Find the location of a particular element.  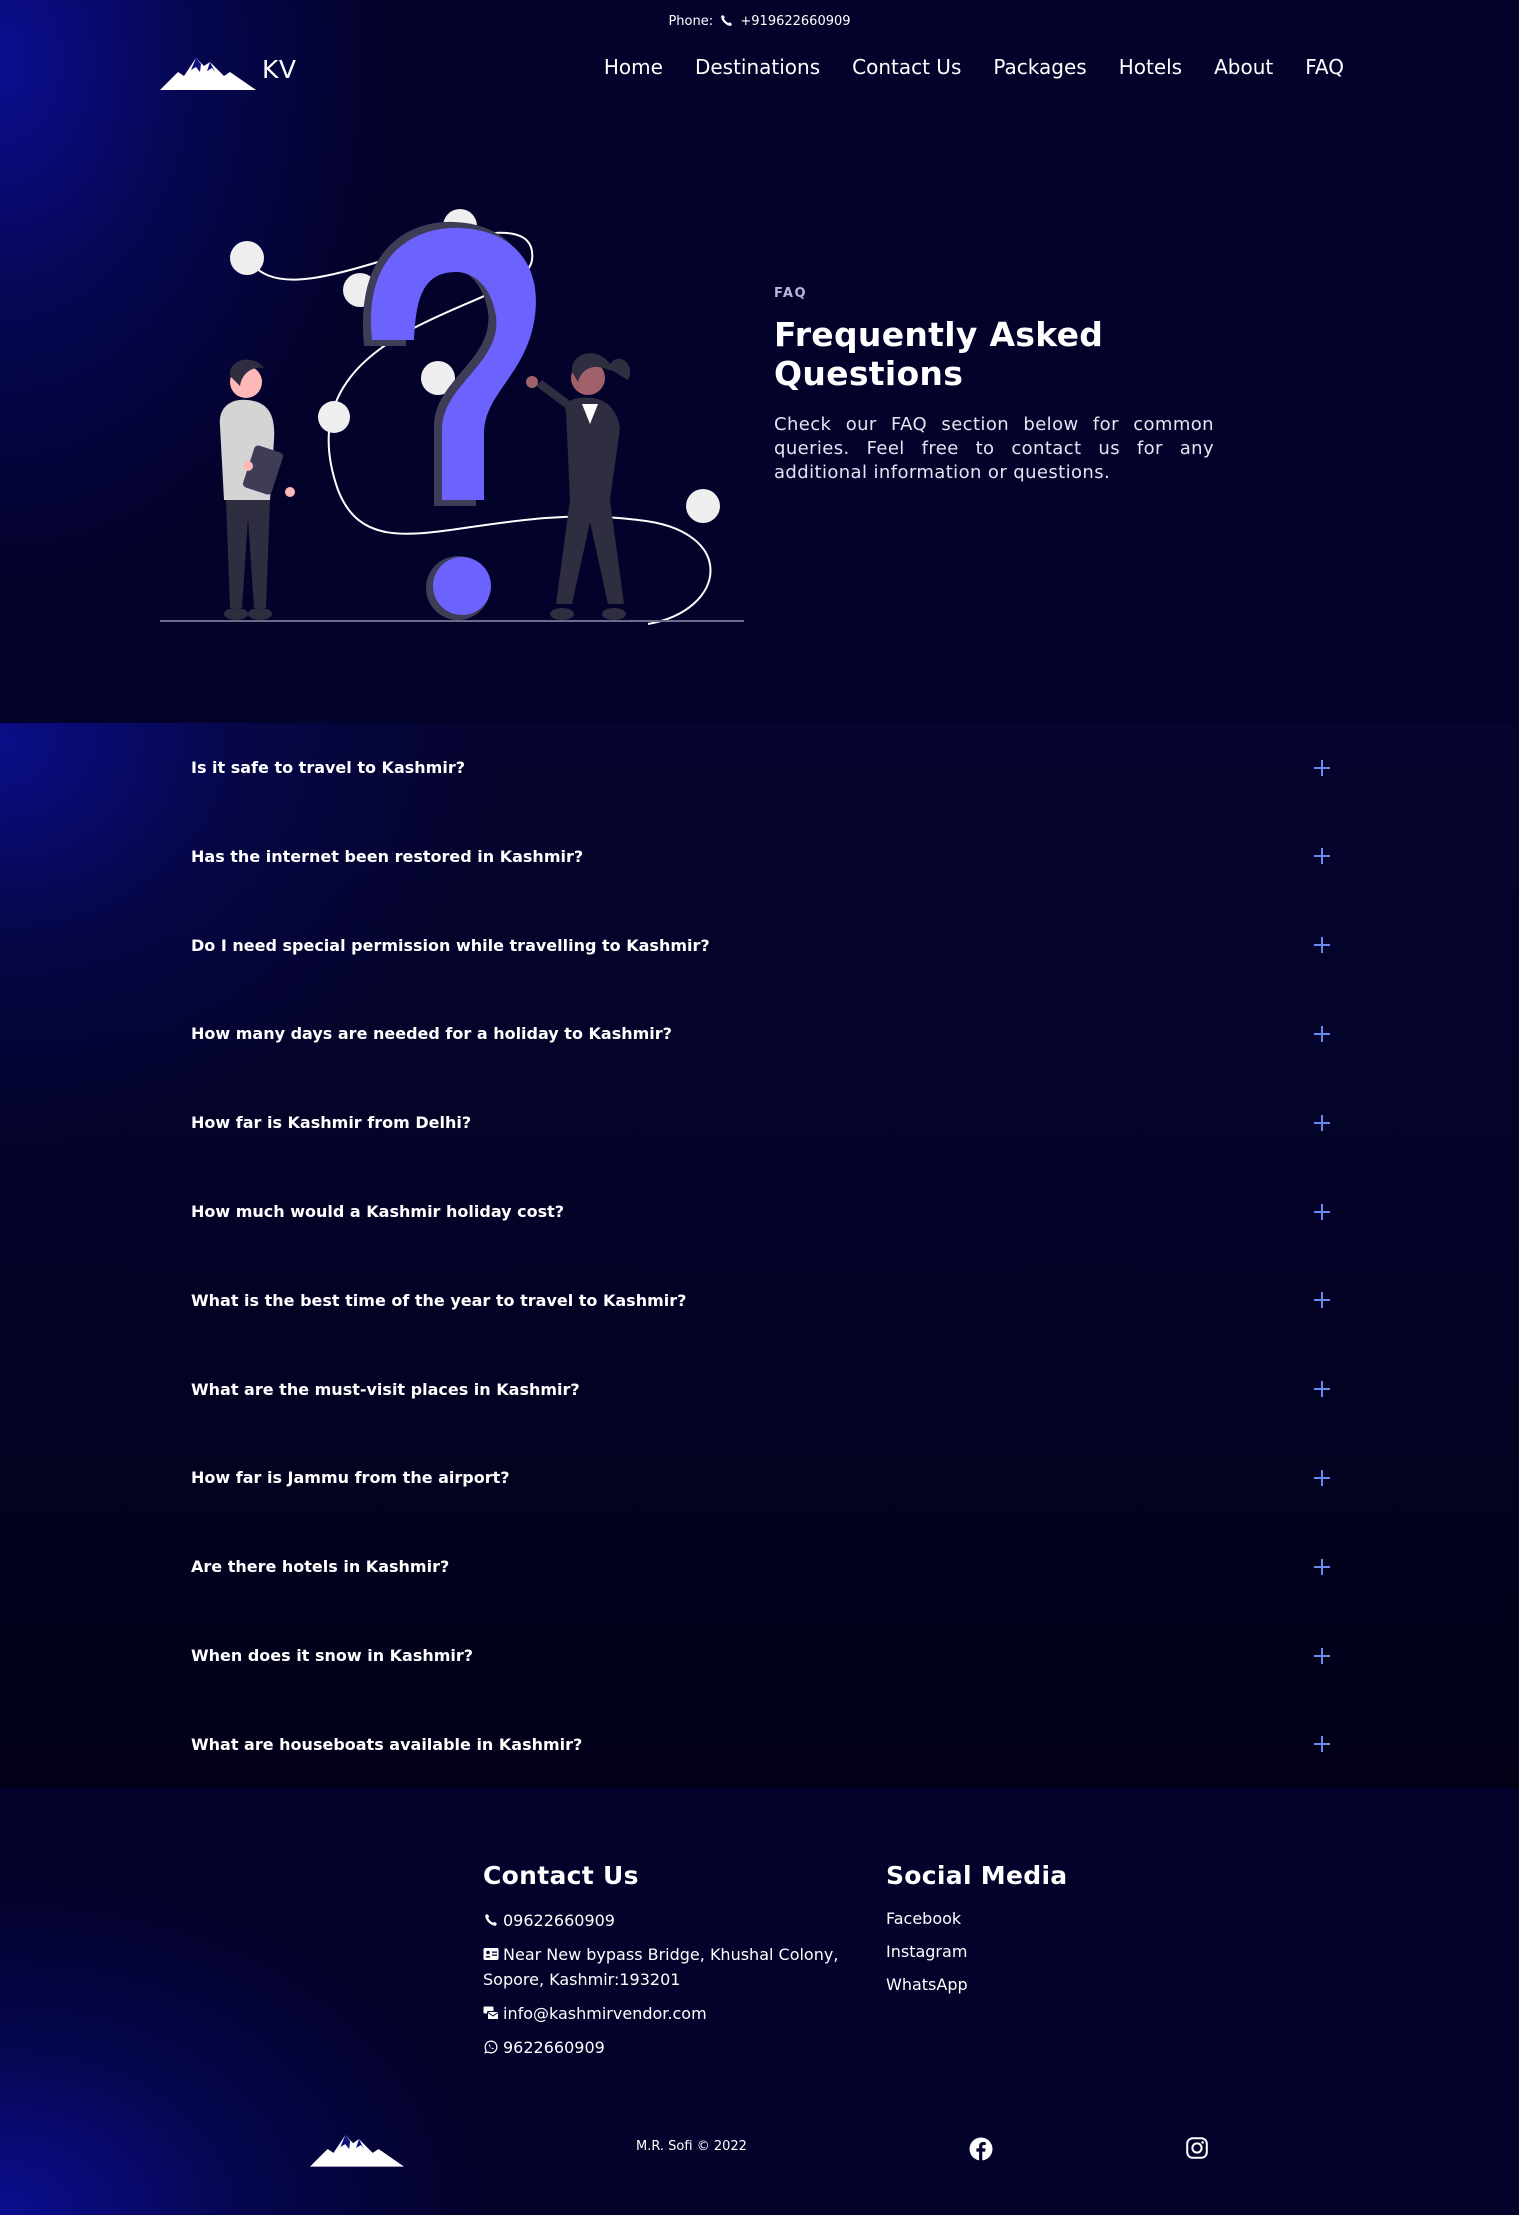

footer-whatsapp-text: 9622660909 is located at coordinates (554, 2047).